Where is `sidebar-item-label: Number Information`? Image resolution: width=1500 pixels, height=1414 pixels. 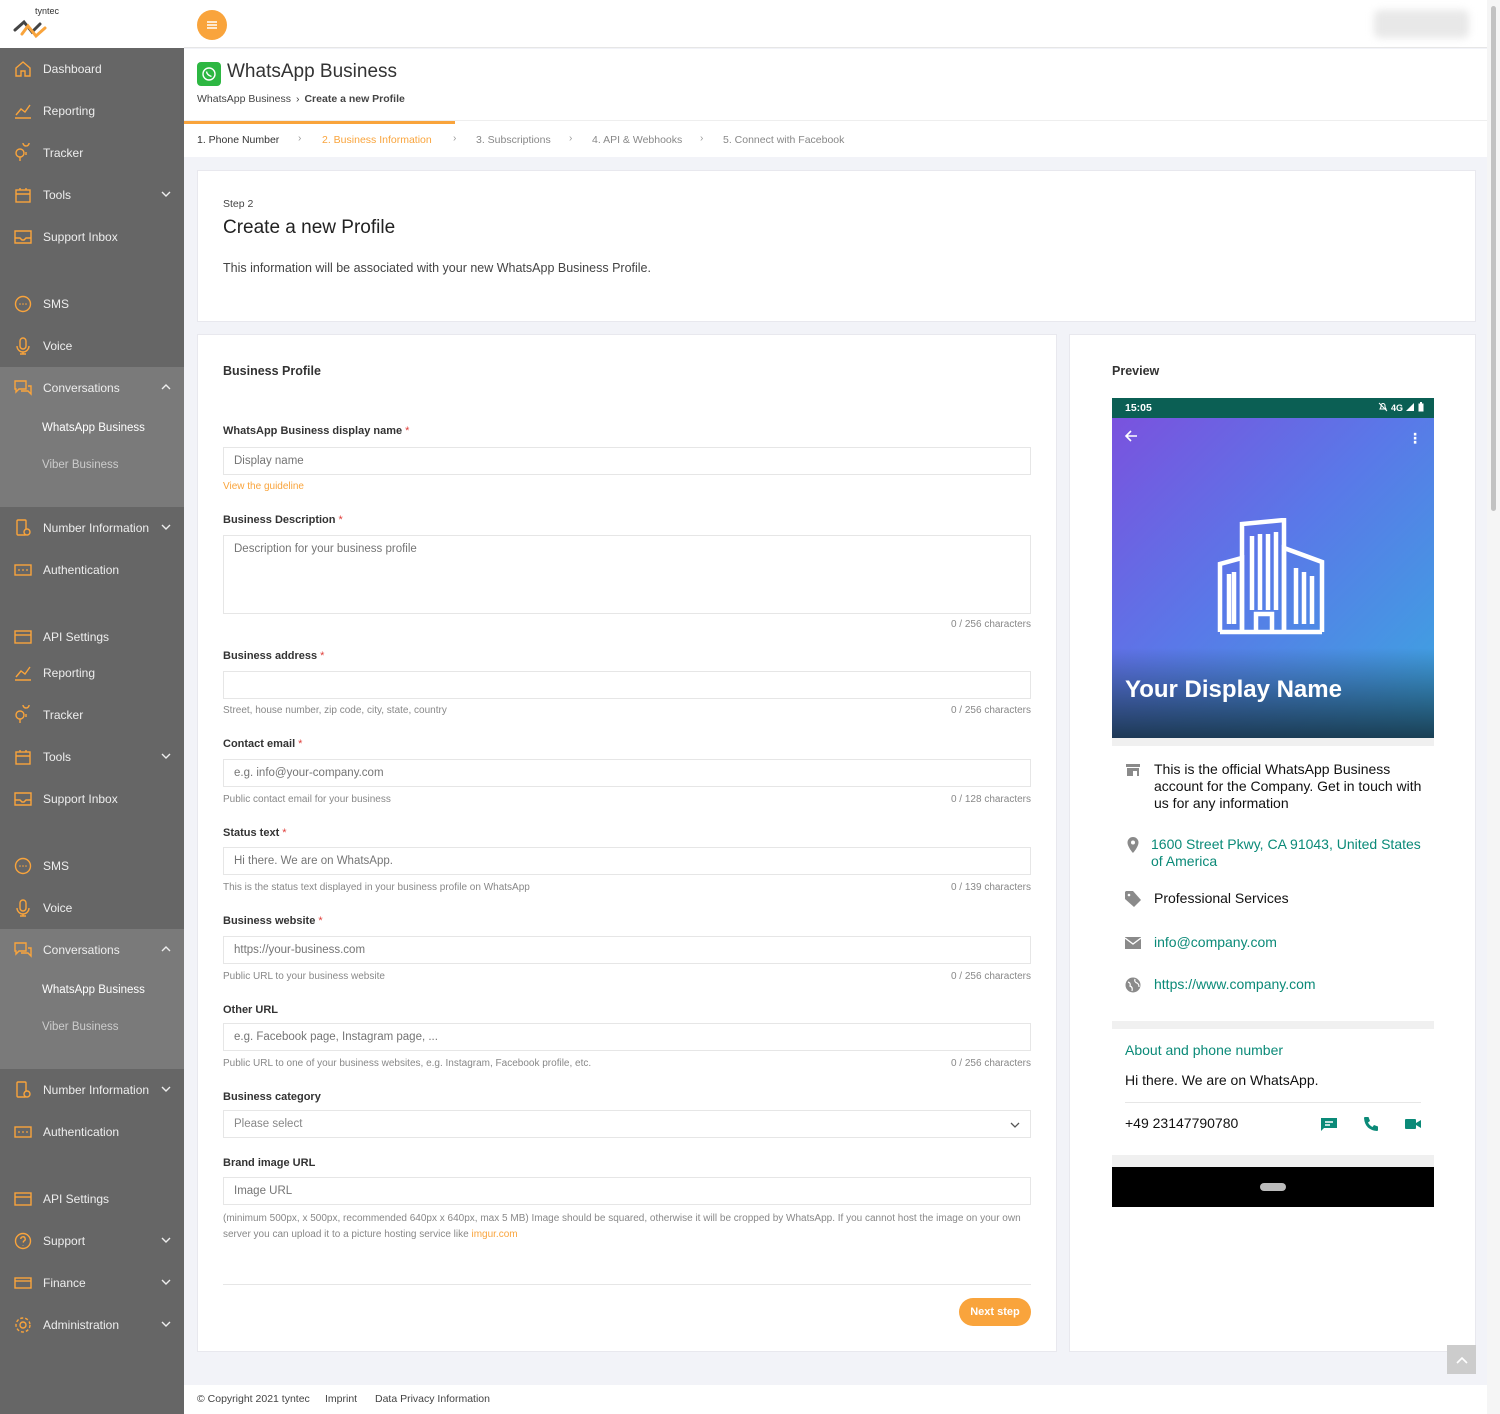
sidebar-item-label: Number Information is located at coordinates (96, 528).